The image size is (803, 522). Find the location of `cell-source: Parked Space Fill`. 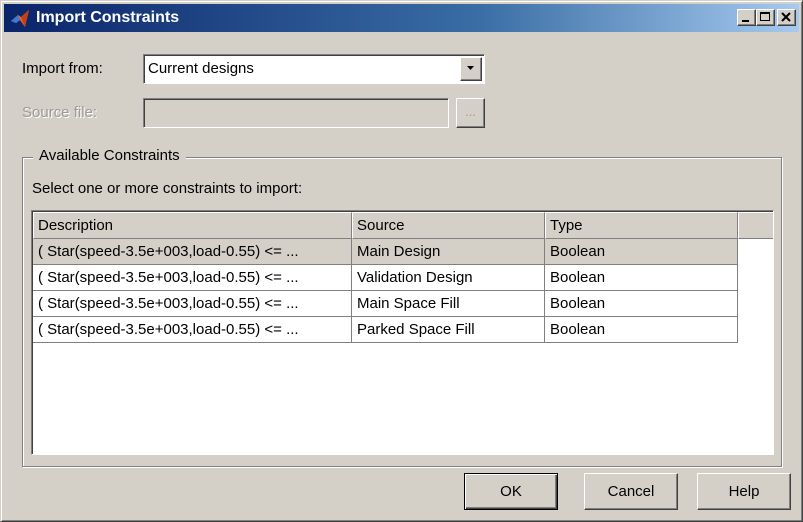

cell-source: Parked Space Fill is located at coordinates (448, 330).